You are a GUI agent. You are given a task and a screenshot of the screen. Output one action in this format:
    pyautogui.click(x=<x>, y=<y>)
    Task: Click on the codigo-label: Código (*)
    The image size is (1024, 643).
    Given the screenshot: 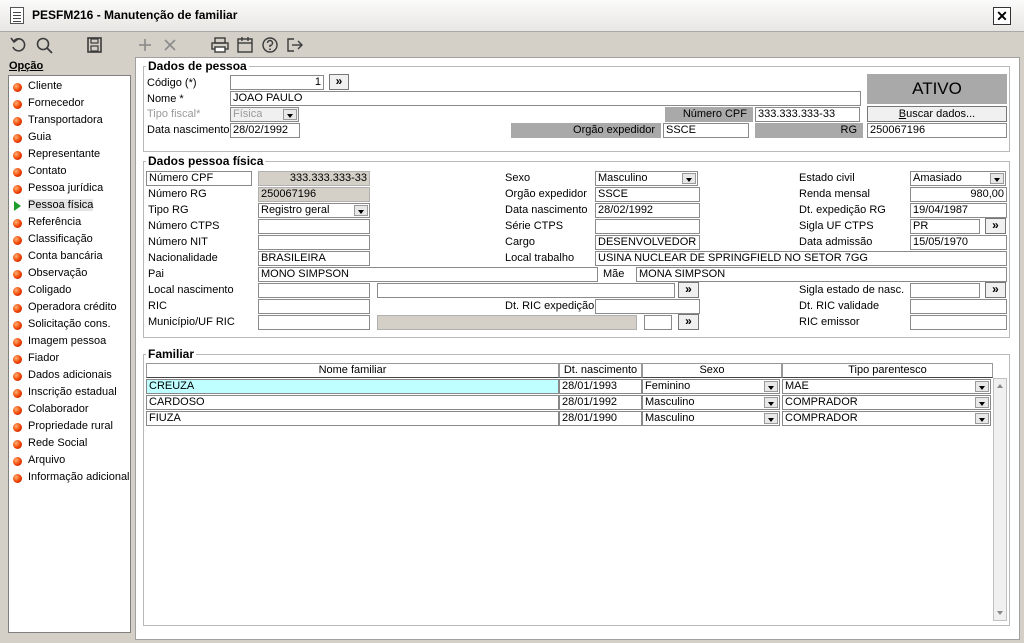 What is the action you would take?
    pyautogui.click(x=172, y=83)
    